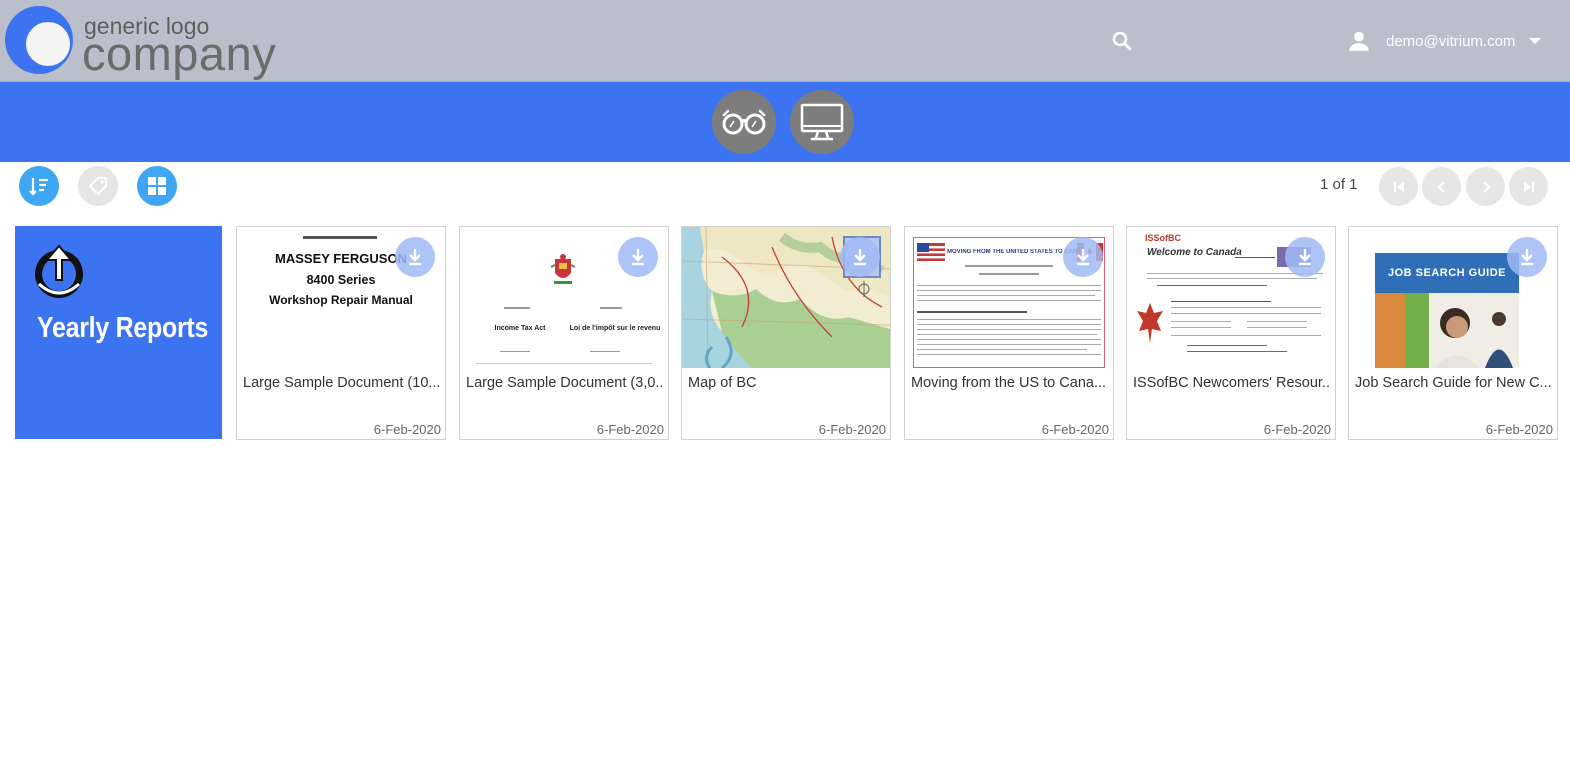 The height and width of the screenshot is (767, 1570). I want to click on document-card: Map of BC 6-Feb-2020, so click(786, 333).